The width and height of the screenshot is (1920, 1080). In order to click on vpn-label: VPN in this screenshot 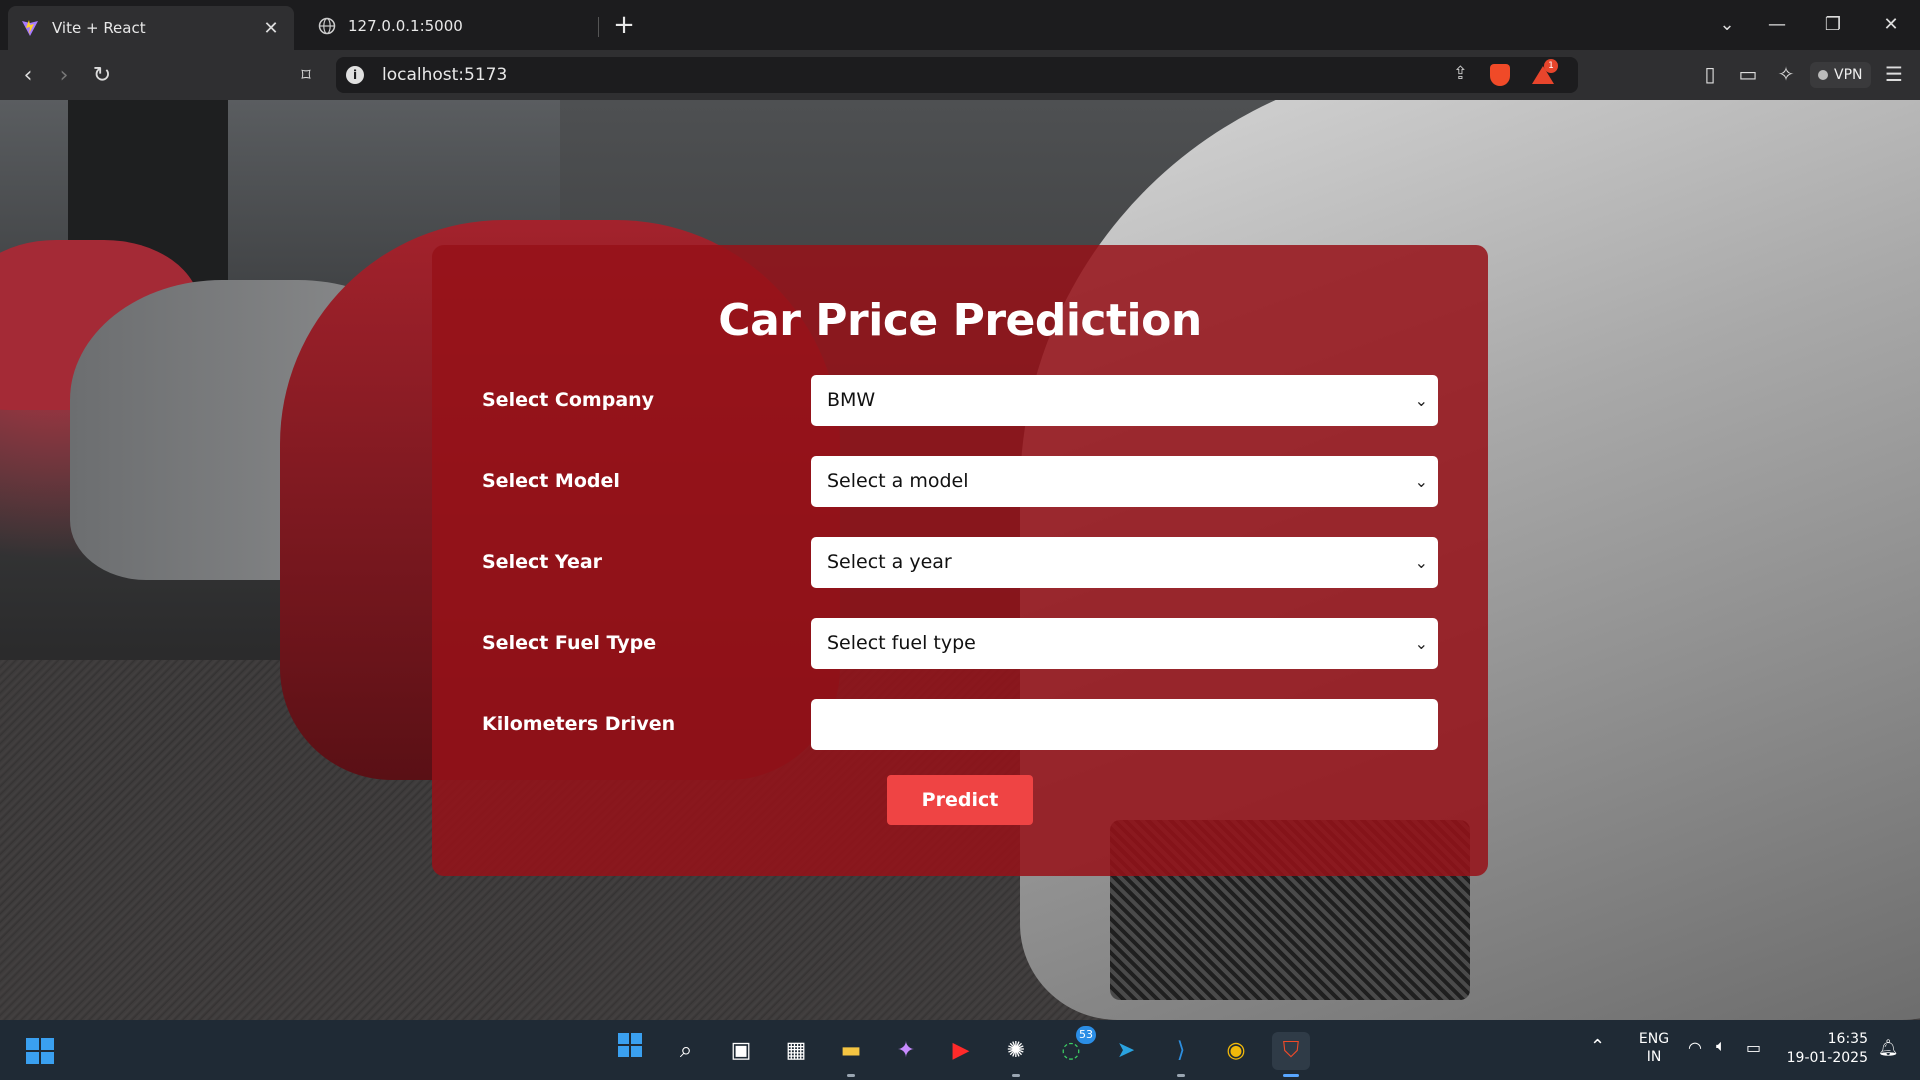, I will do `click(1848, 75)`.